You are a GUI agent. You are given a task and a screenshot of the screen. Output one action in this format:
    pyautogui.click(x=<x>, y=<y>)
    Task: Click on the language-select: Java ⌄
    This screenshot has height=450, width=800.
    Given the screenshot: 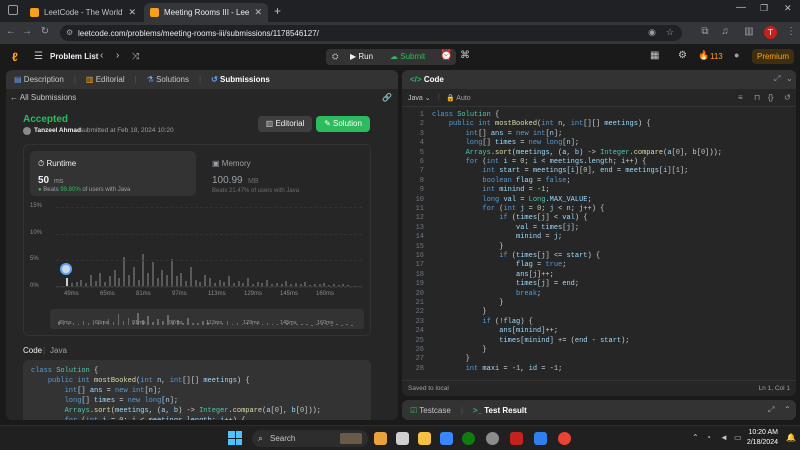 What is the action you would take?
    pyautogui.click(x=419, y=98)
    